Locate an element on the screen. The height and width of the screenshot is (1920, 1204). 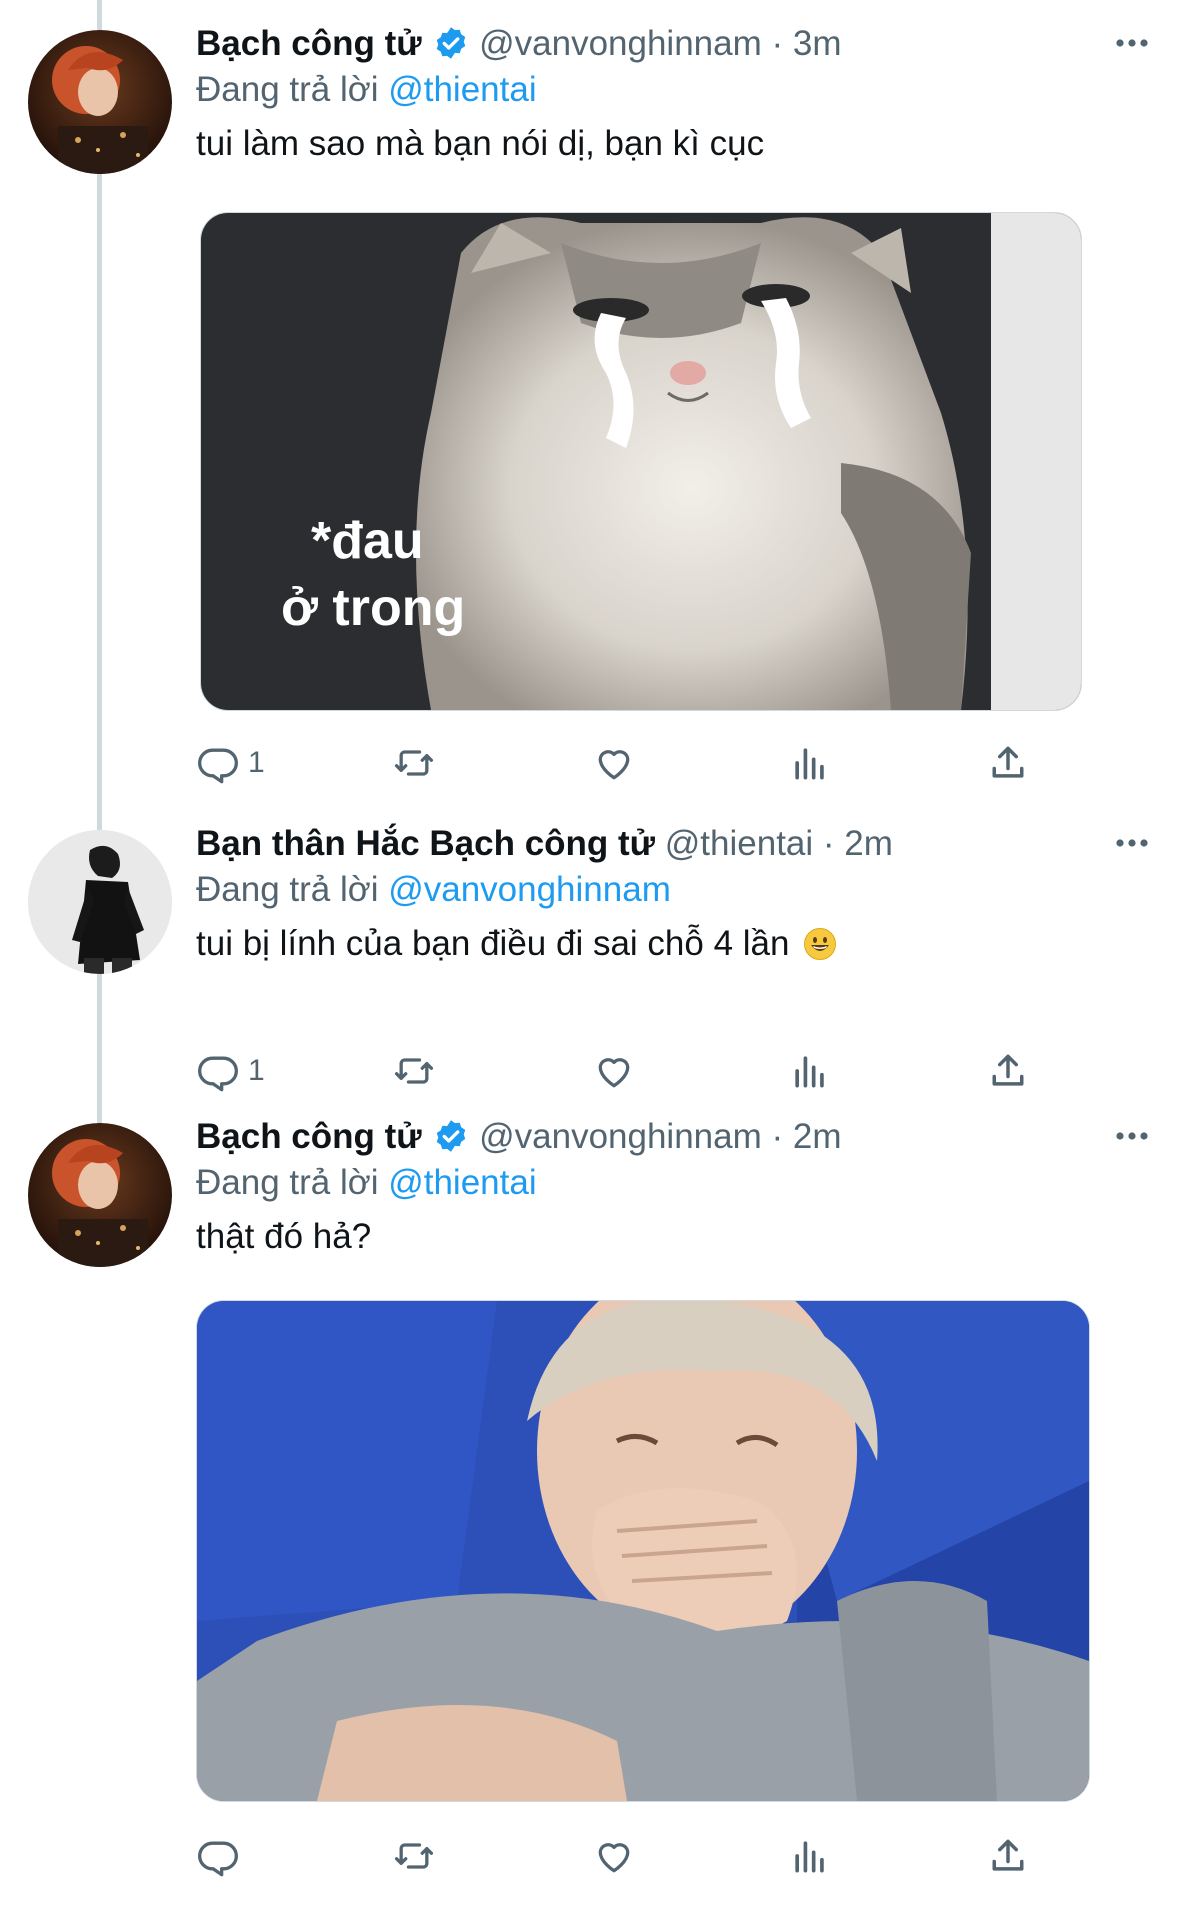
tweet-actions is located at coordinates (636, 1856).